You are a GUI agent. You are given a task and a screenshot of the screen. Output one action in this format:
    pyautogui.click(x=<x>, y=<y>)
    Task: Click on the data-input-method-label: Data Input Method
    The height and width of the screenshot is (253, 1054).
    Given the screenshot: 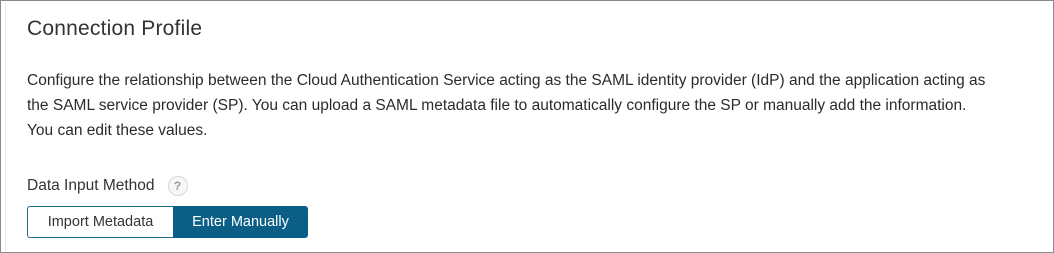 What is the action you would take?
    pyautogui.click(x=91, y=185)
    